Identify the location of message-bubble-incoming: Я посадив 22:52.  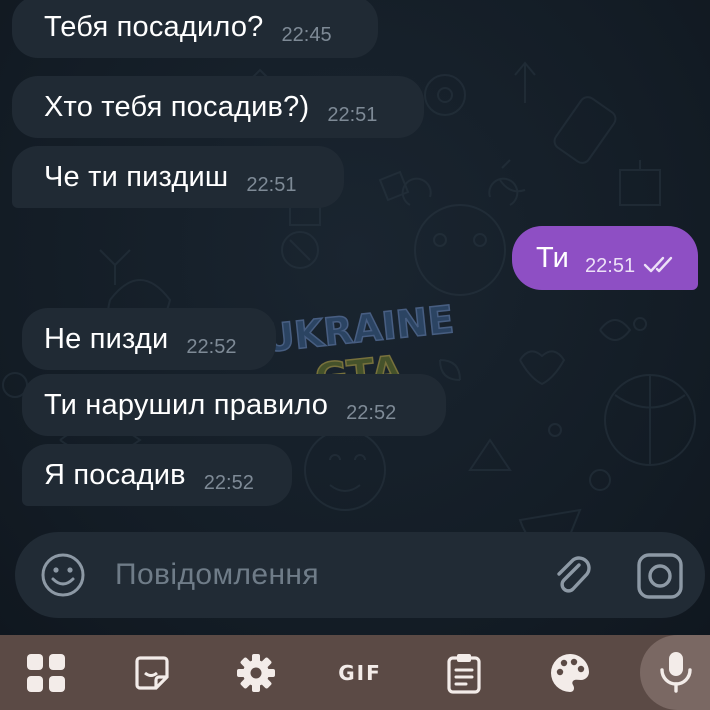
(157, 475).